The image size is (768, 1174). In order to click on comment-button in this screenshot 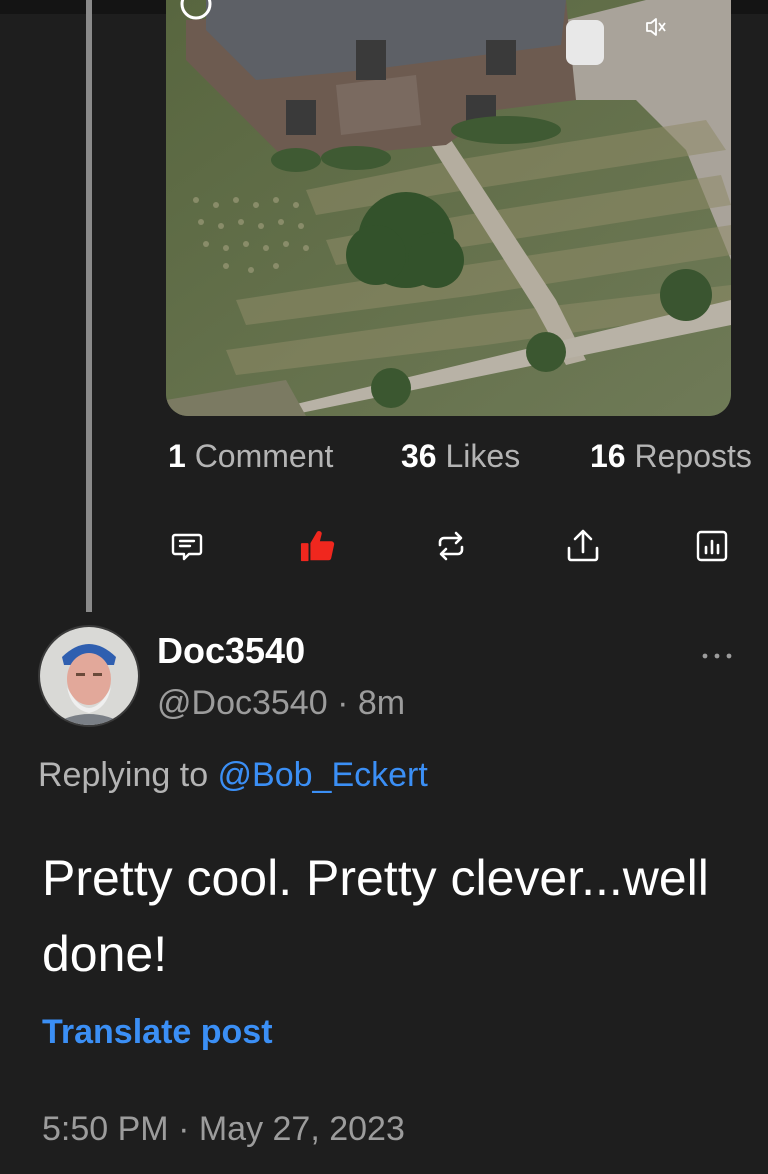, I will do `click(187, 546)`.